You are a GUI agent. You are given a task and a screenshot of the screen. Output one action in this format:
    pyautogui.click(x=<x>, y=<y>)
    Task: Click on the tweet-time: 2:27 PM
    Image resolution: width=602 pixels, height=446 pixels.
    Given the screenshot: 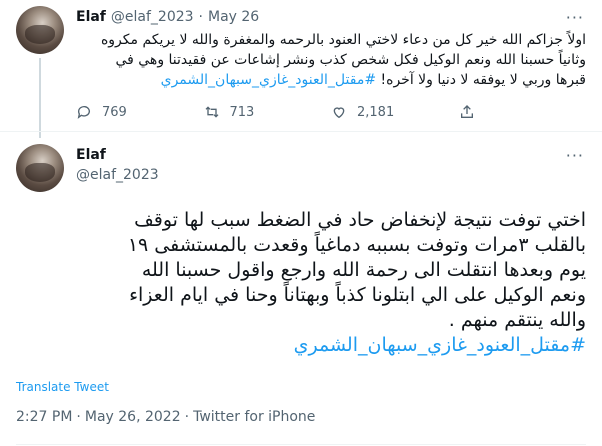 What is the action you would take?
    pyautogui.click(x=44, y=417)
    